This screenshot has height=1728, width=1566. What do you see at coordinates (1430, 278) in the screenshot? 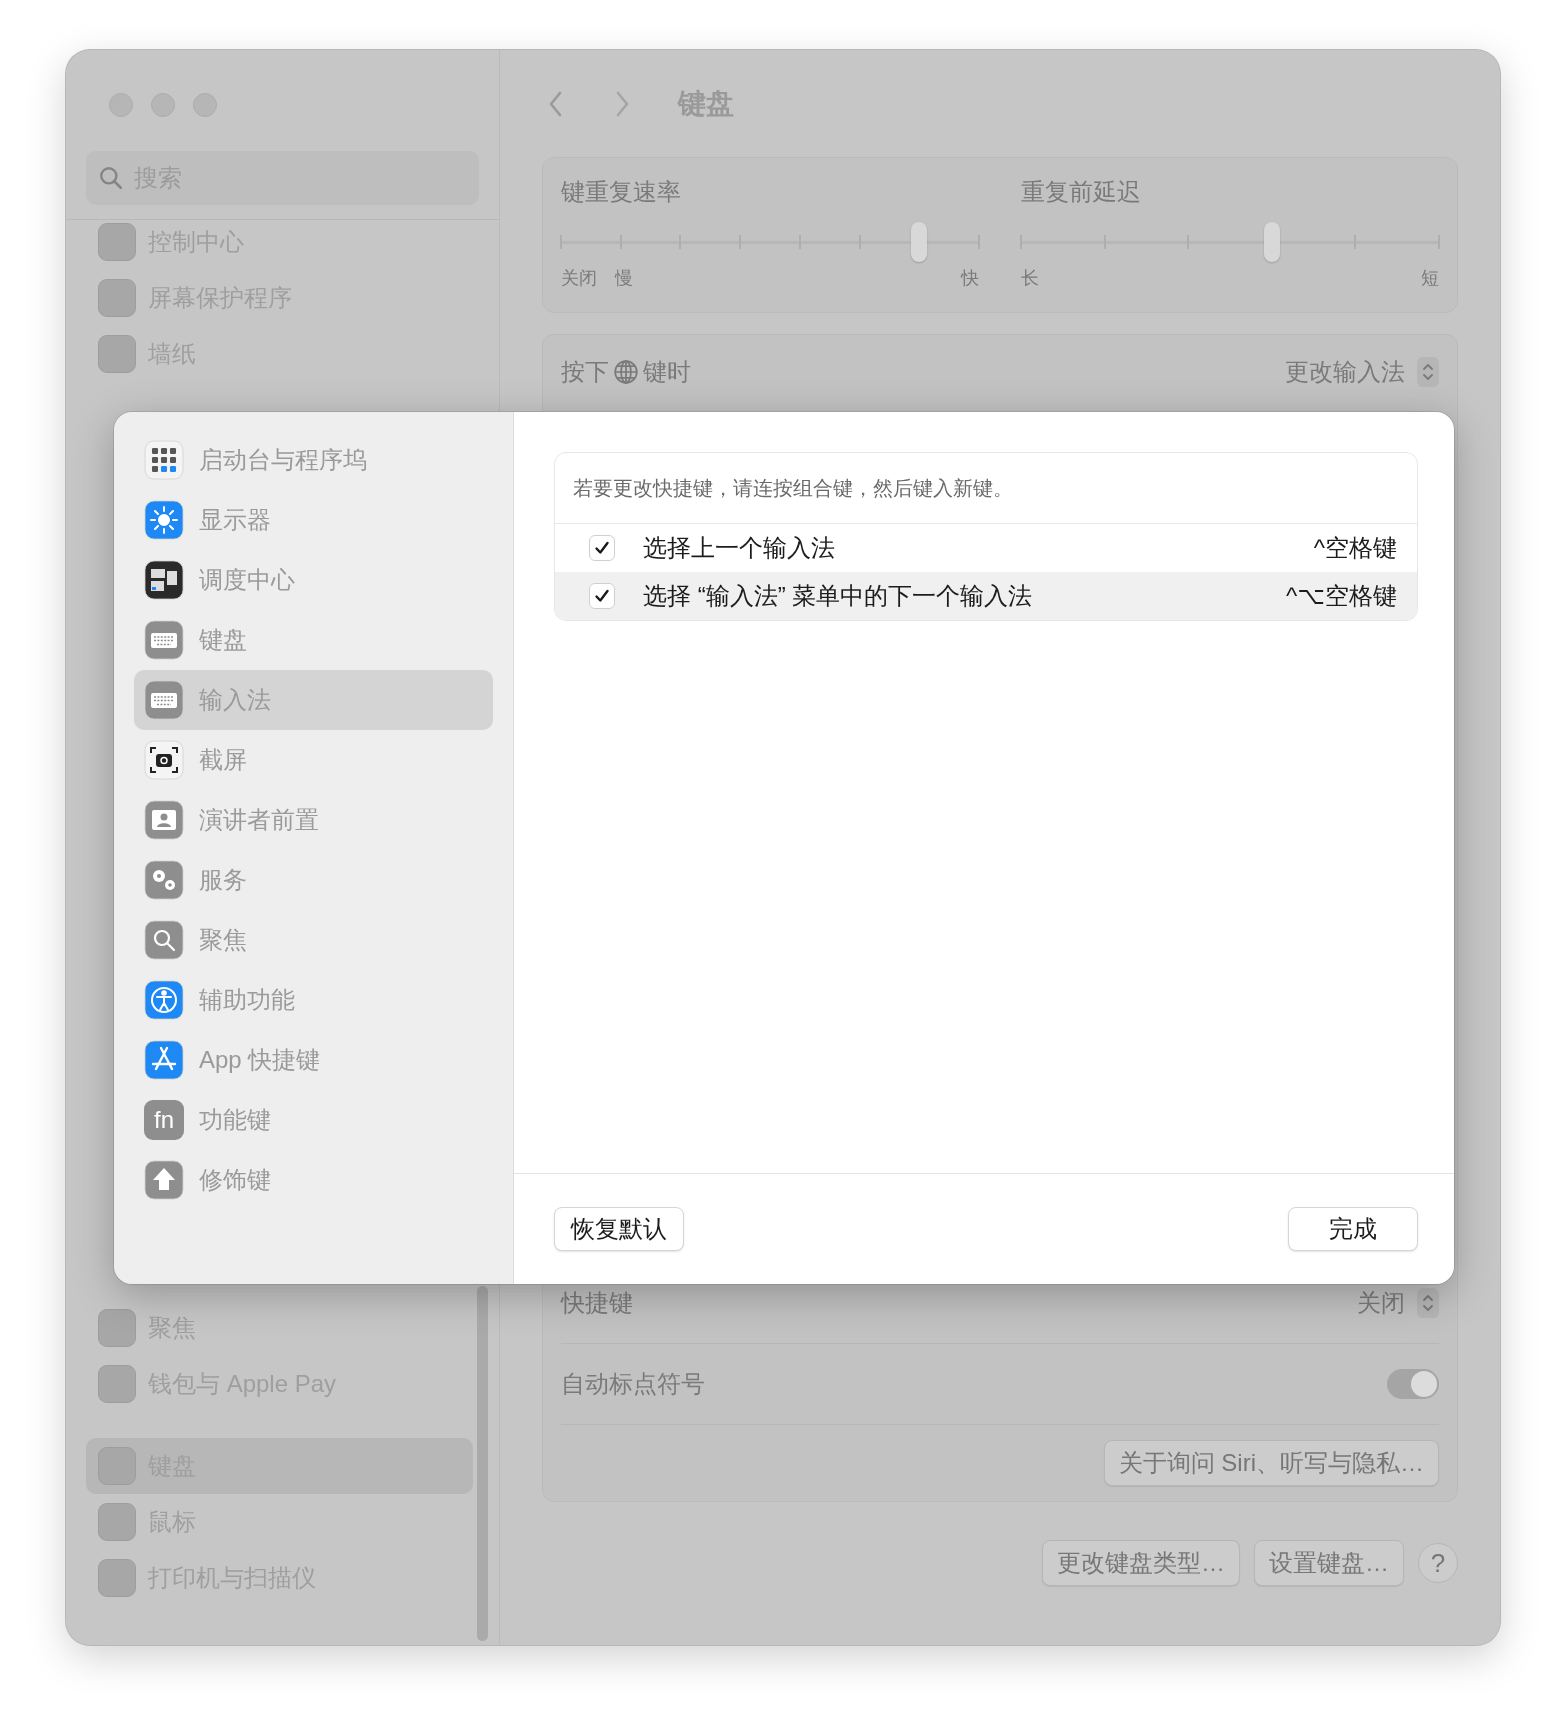
I see `slider-label: 短` at bounding box center [1430, 278].